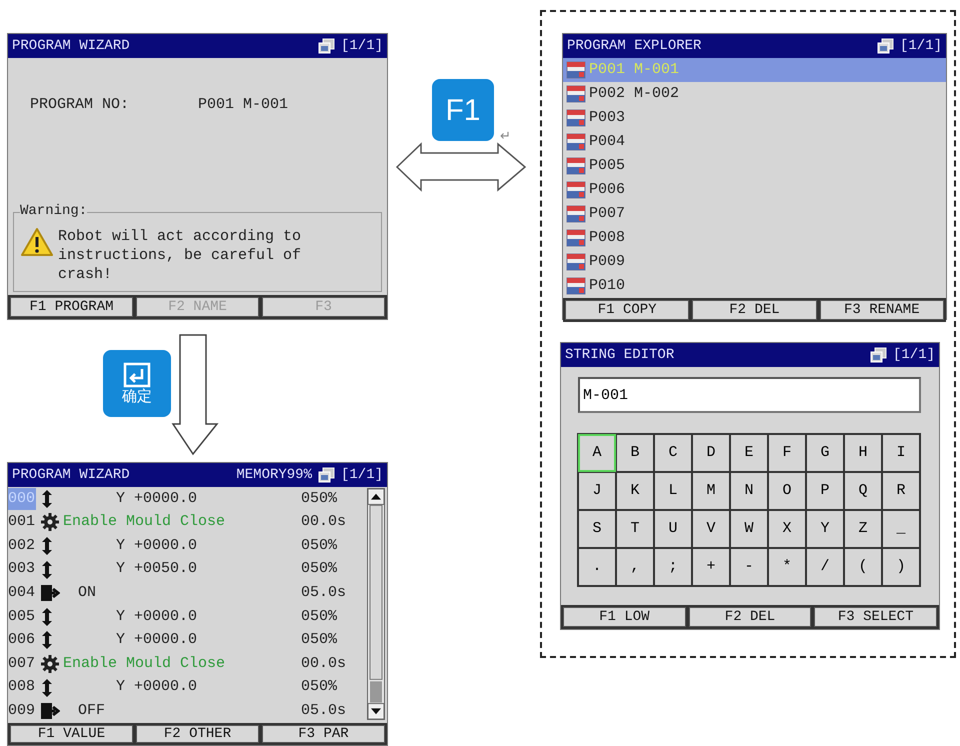 The width and height of the screenshot is (960, 746). I want to click on warning-icon, so click(37, 242).